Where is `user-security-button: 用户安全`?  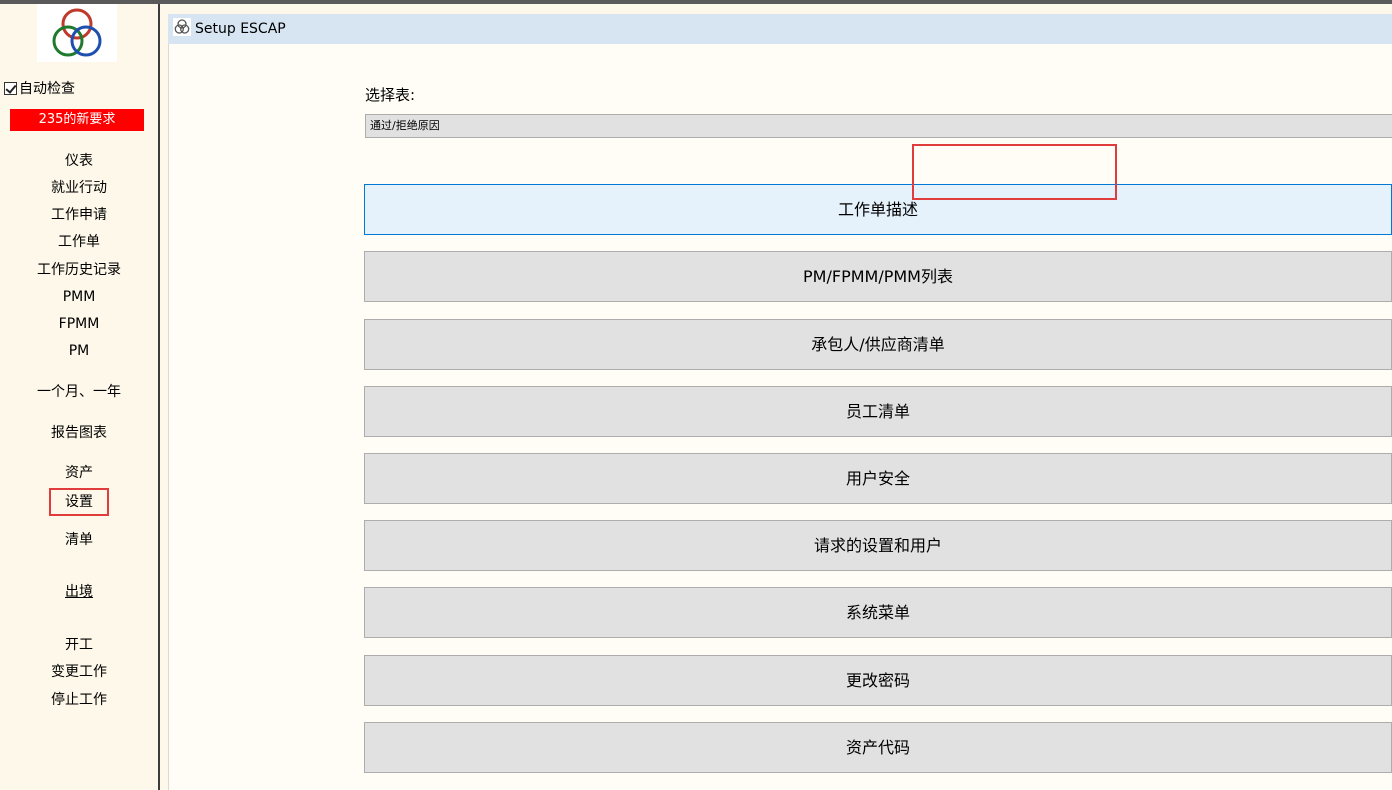 user-security-button: 用户安全 is located at coordinates (878, 478).